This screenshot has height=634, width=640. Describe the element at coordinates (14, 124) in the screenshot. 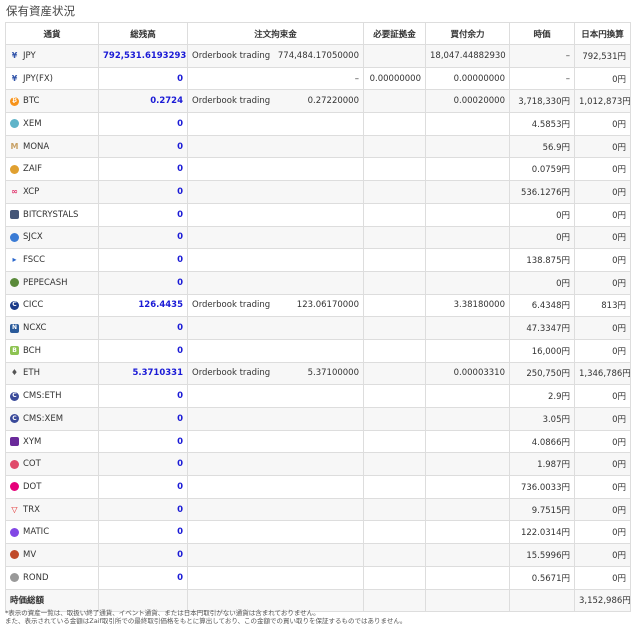

I see `xem-icon` at that location.